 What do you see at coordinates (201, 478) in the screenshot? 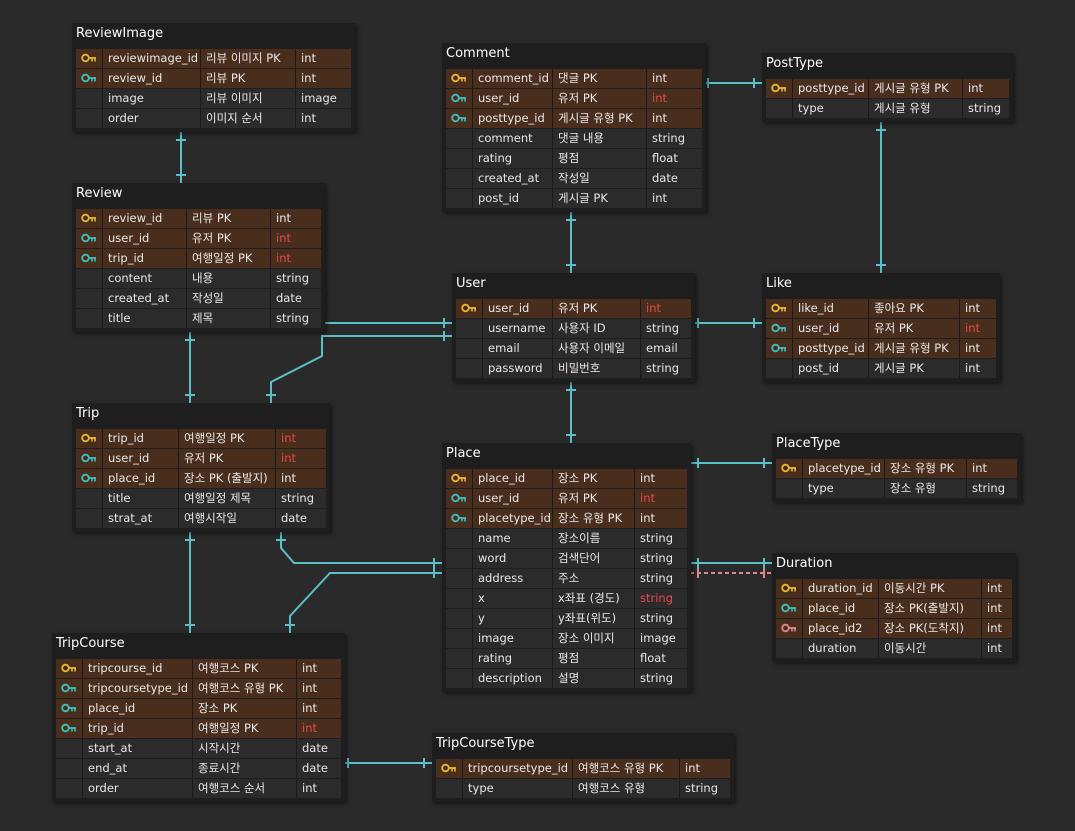
I see `column-row: place_id 장소 PK (출발지) int` at bounding box center [201, 478].